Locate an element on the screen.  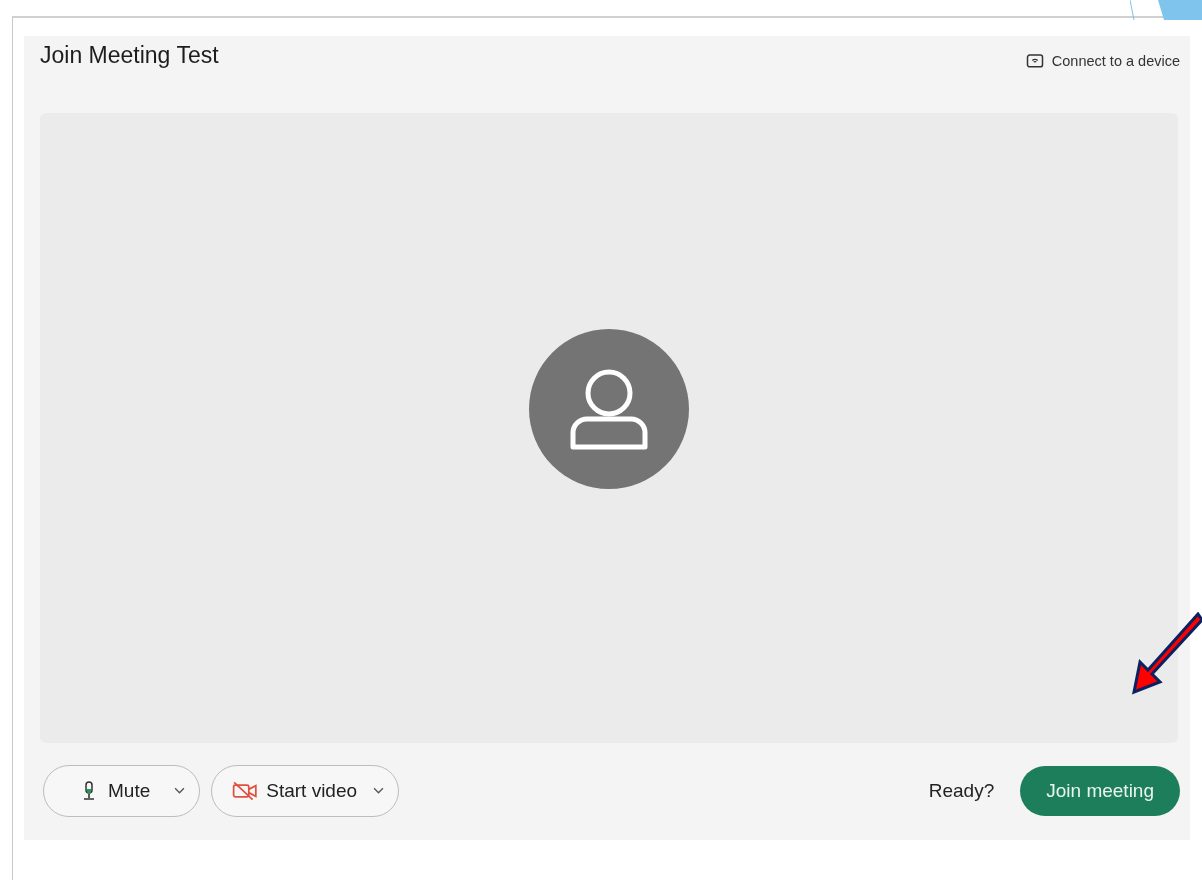
window-title: Join Meeting Test is located at coordinates (129, 55).